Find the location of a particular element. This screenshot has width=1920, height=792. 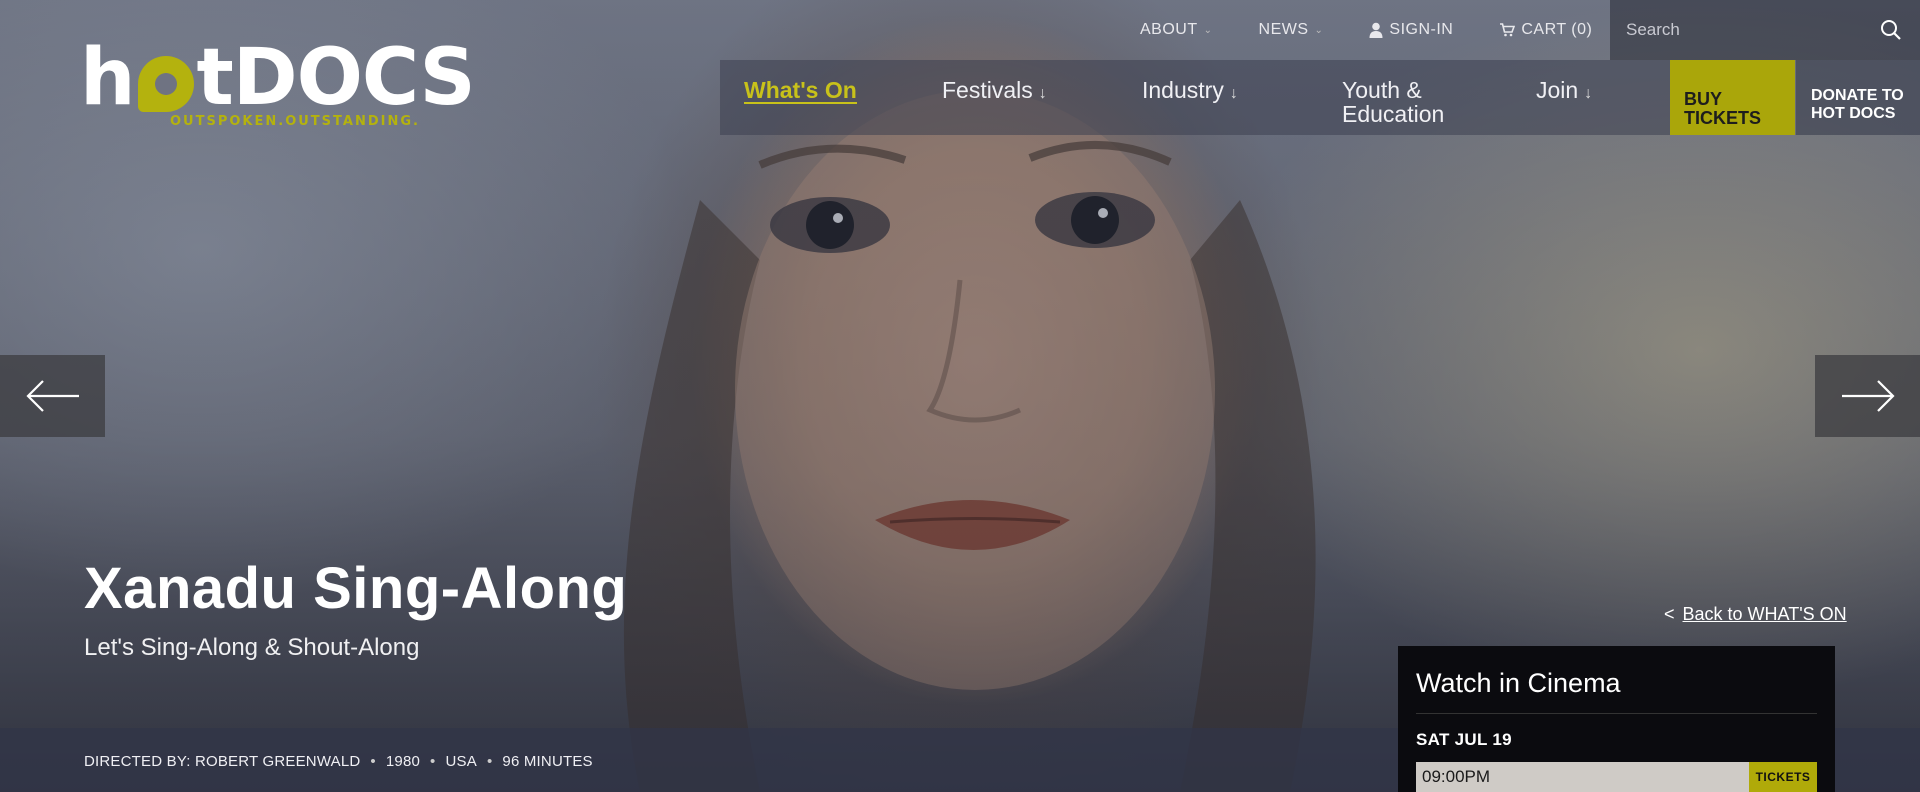

film-subtitle: Let's Sing-Along & Shout-Along is located at coordinates (252, 647).